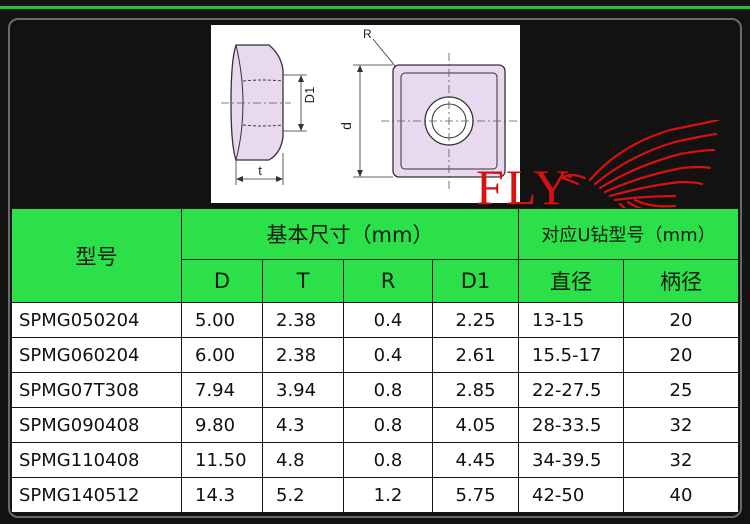 This screenshot has height=524, width=750. I want to click on header-col-diameter: 直径, so click(571, 281).